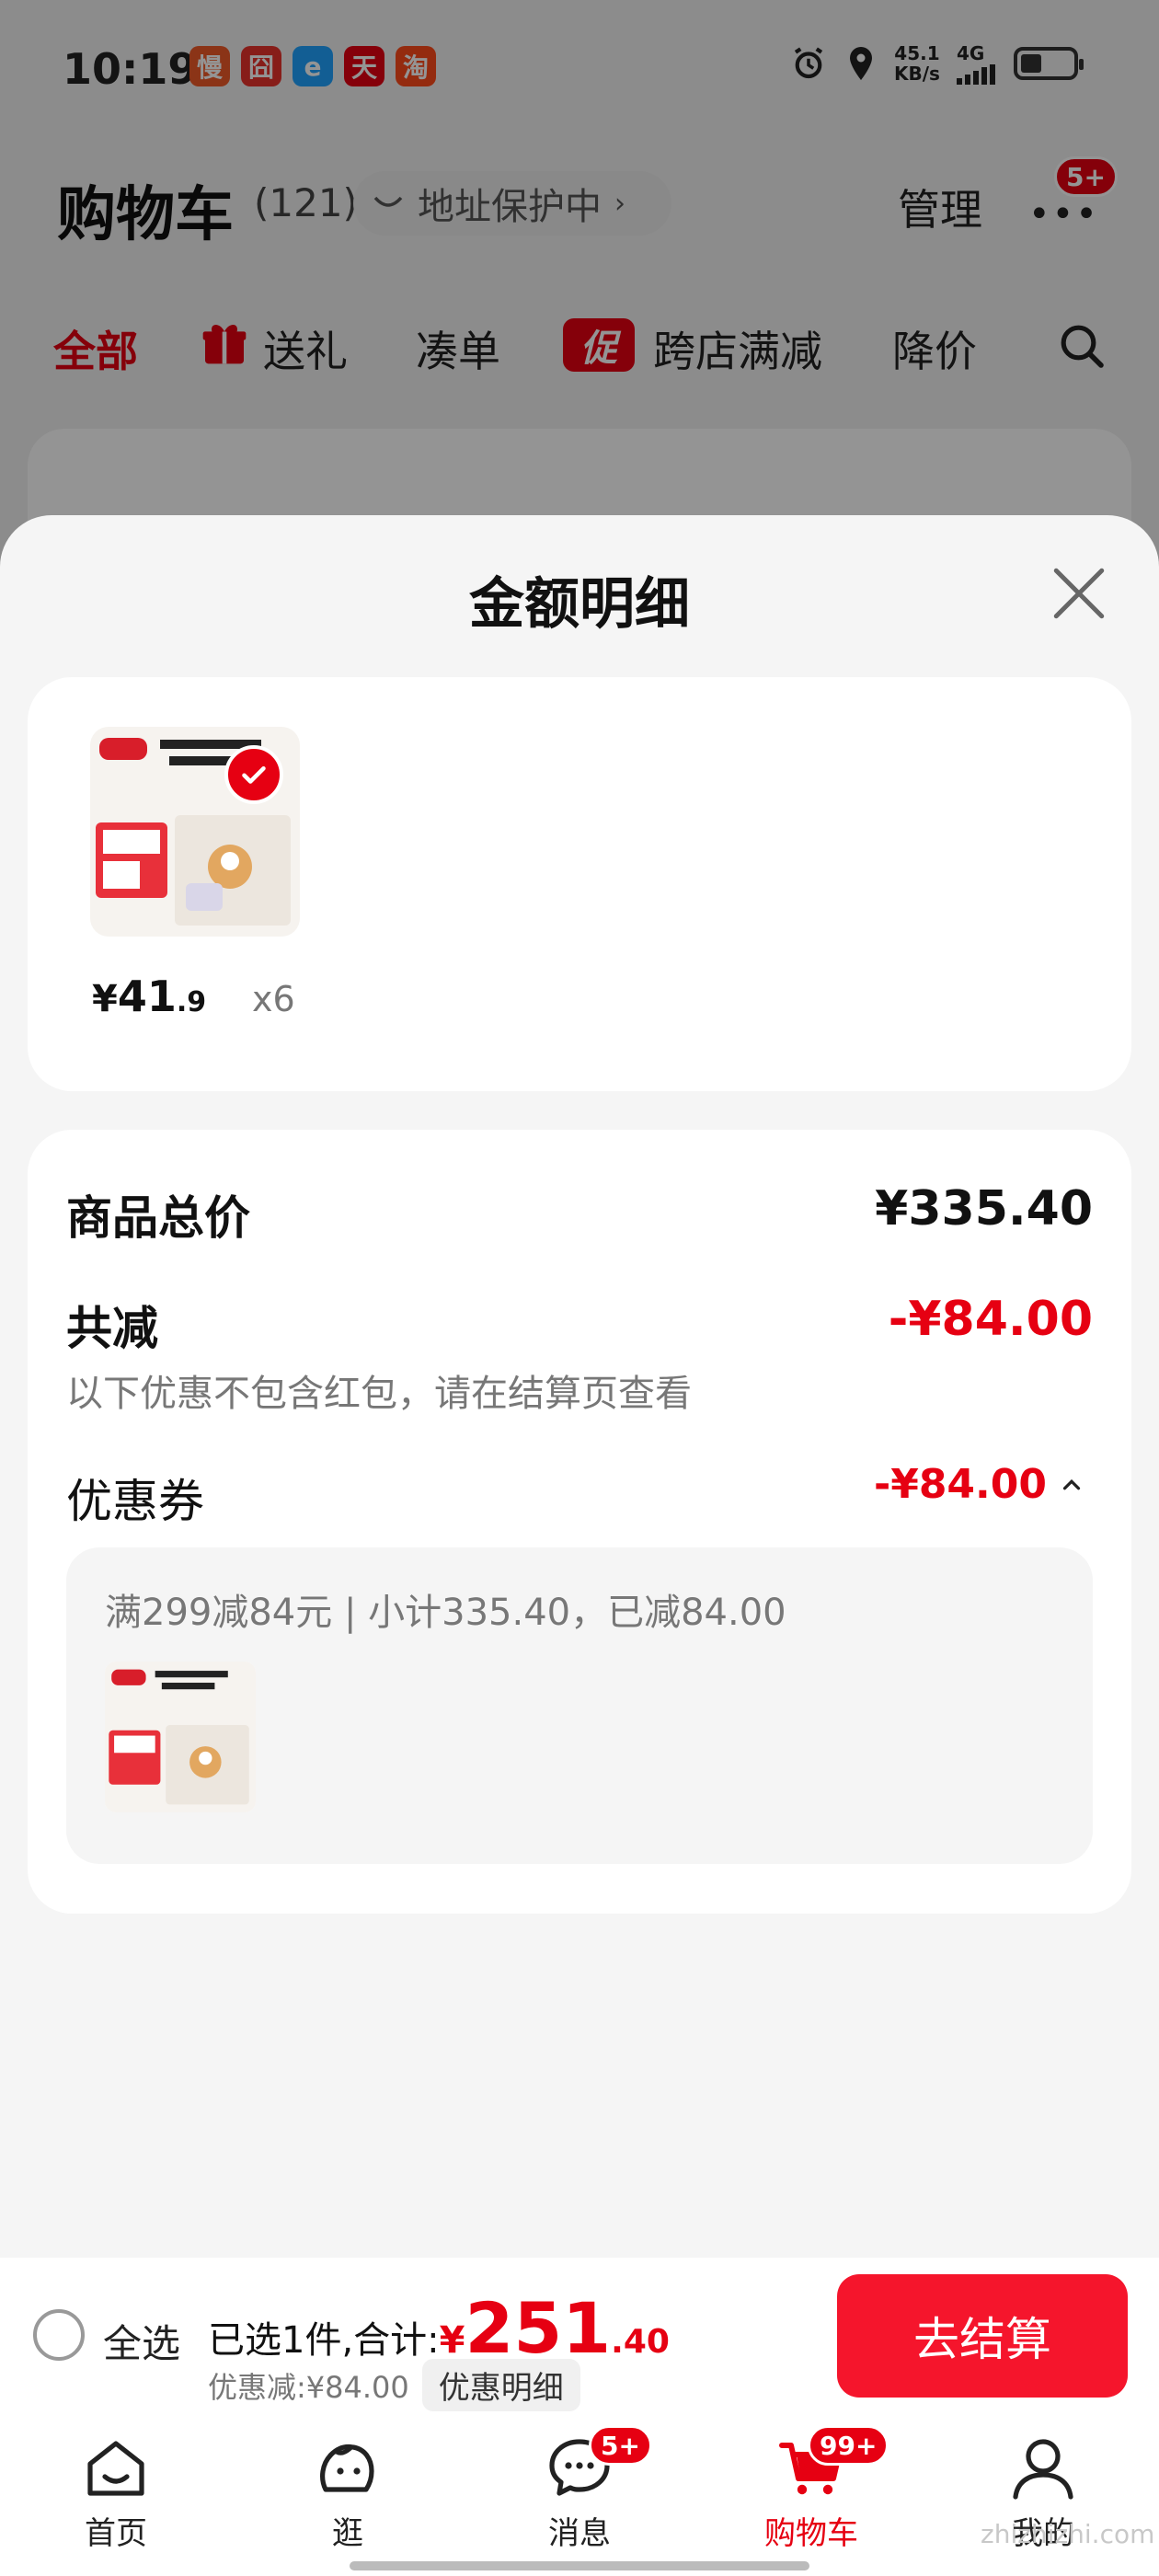 Image resolution: width=1159 pixels, height=2576 pixels. I want to click on cart-badge: 99+, so click(848, 2445).